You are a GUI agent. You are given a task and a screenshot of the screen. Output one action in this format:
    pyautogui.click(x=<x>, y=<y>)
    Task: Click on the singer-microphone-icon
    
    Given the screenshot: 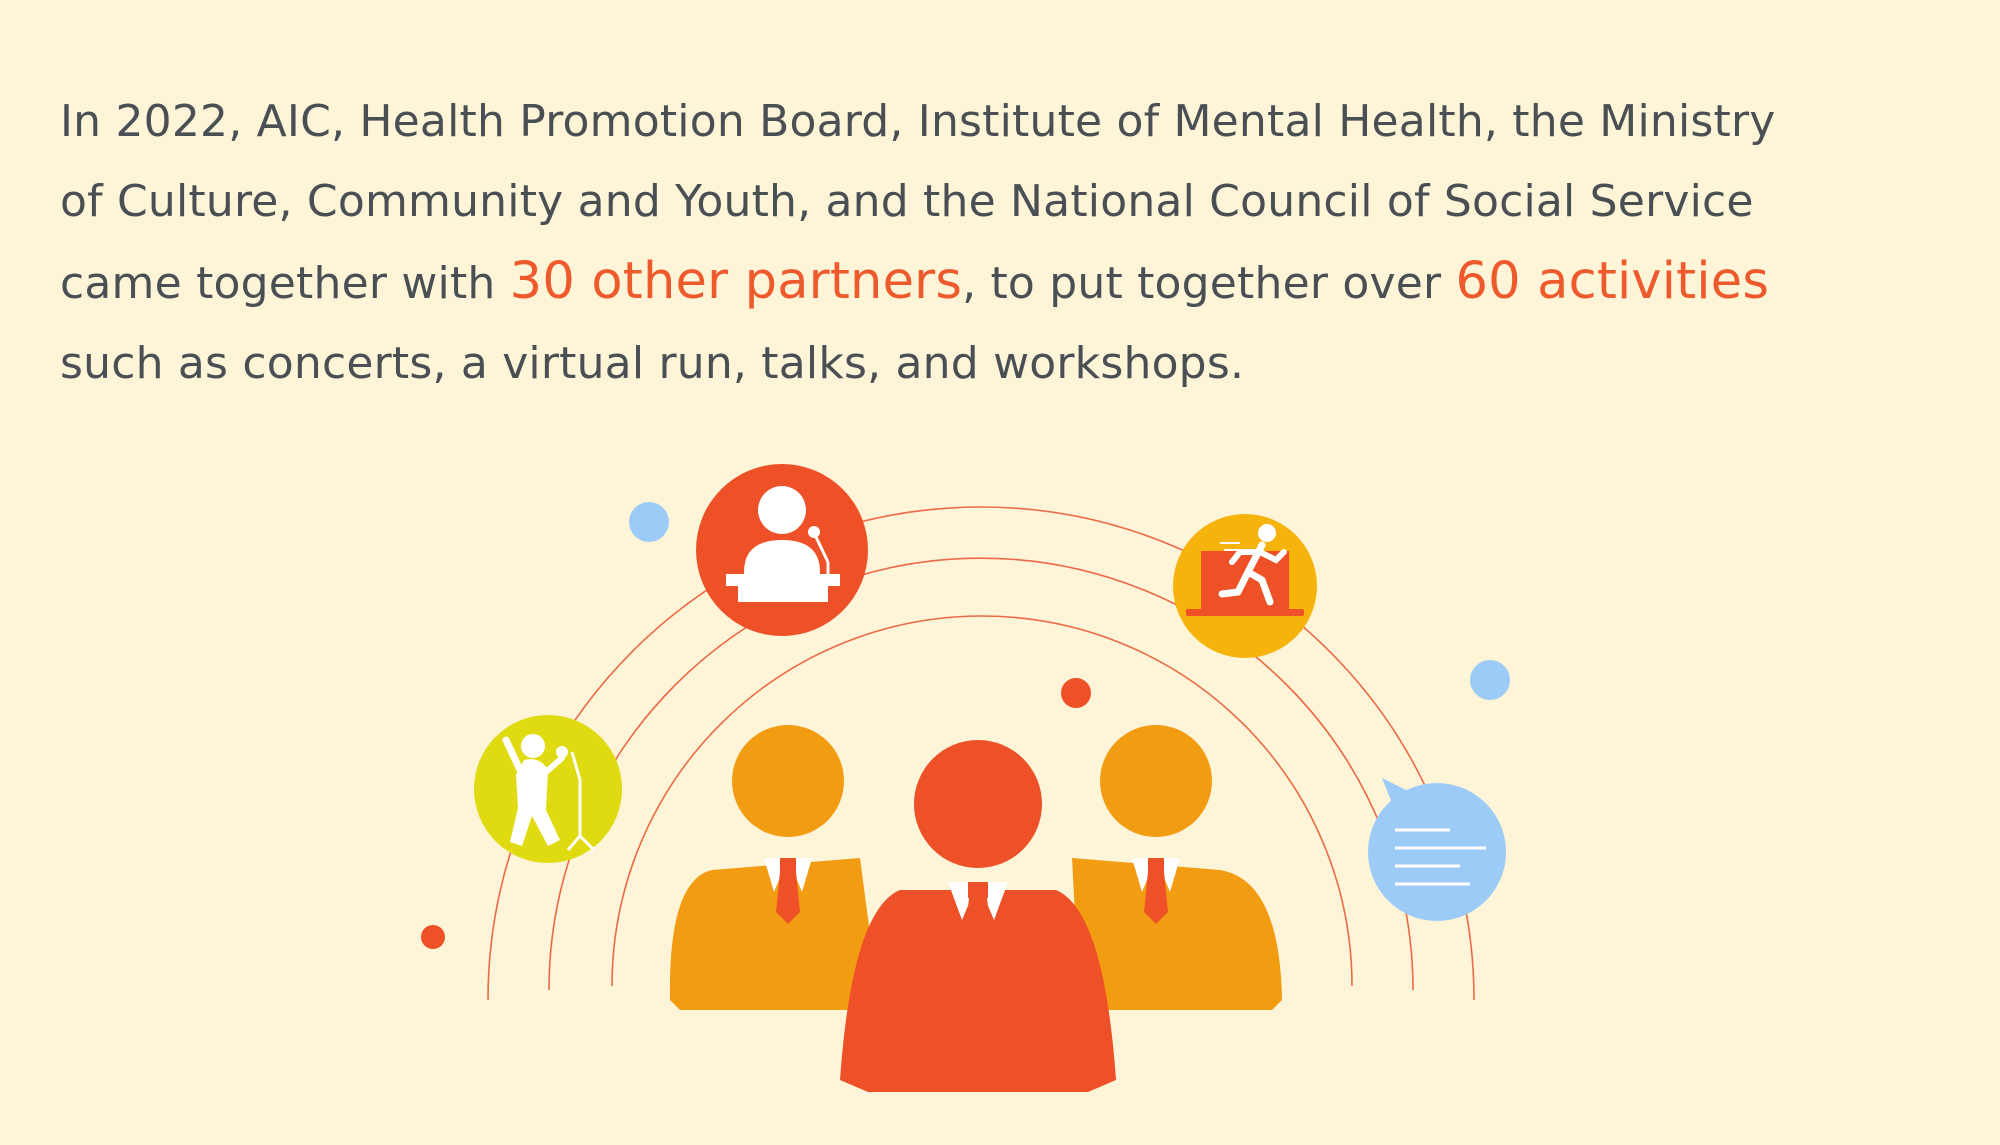 What is the action you would take?
    pyautogui.click(x=548, y=789)
    